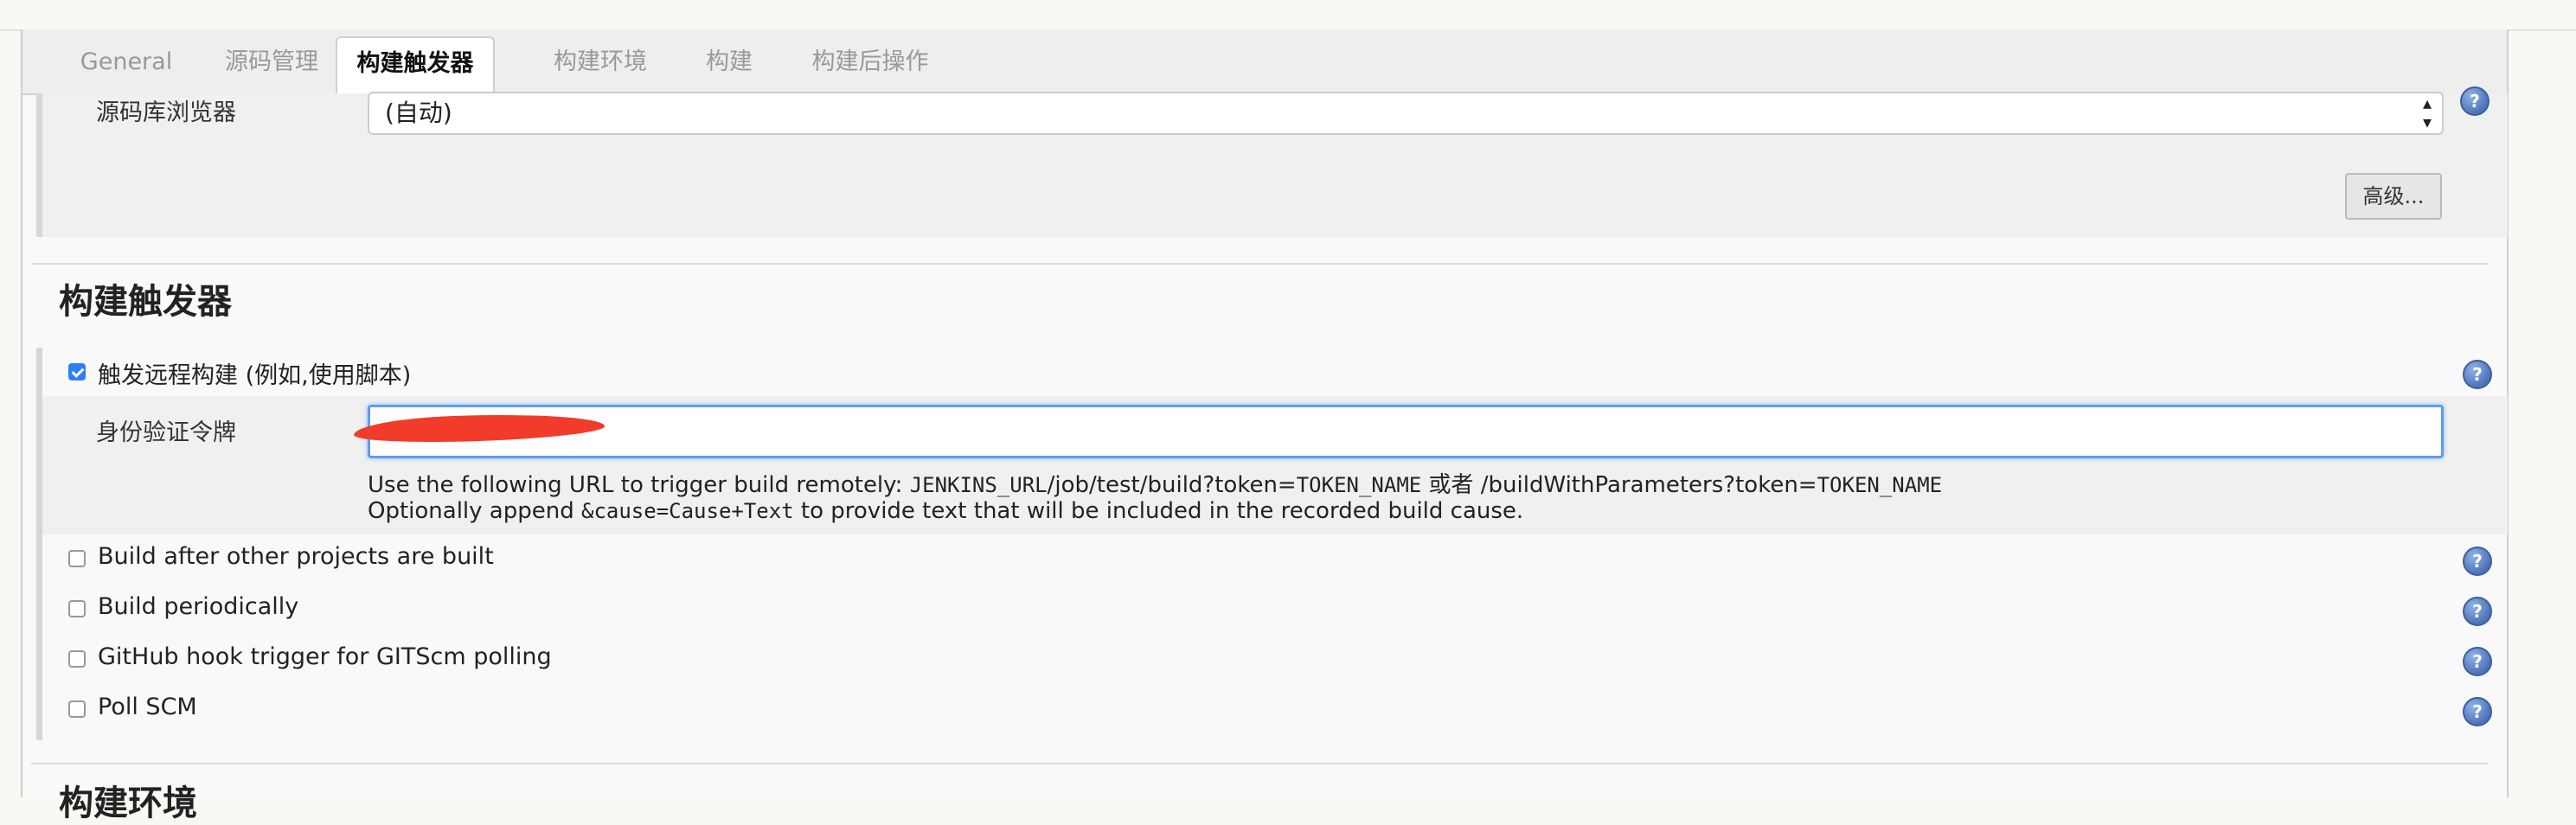  I want to click on auth-token-input, so click(1406, 431).